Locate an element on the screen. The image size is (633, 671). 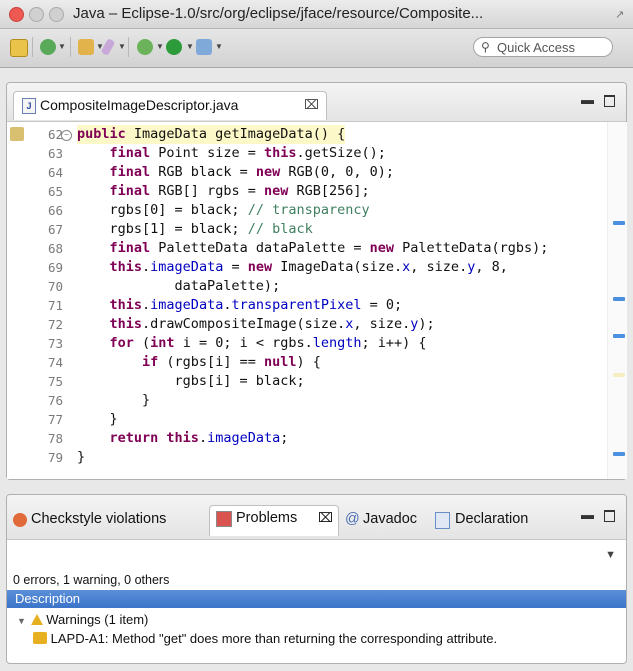
code-token: public is located at coordinates (105, 134).